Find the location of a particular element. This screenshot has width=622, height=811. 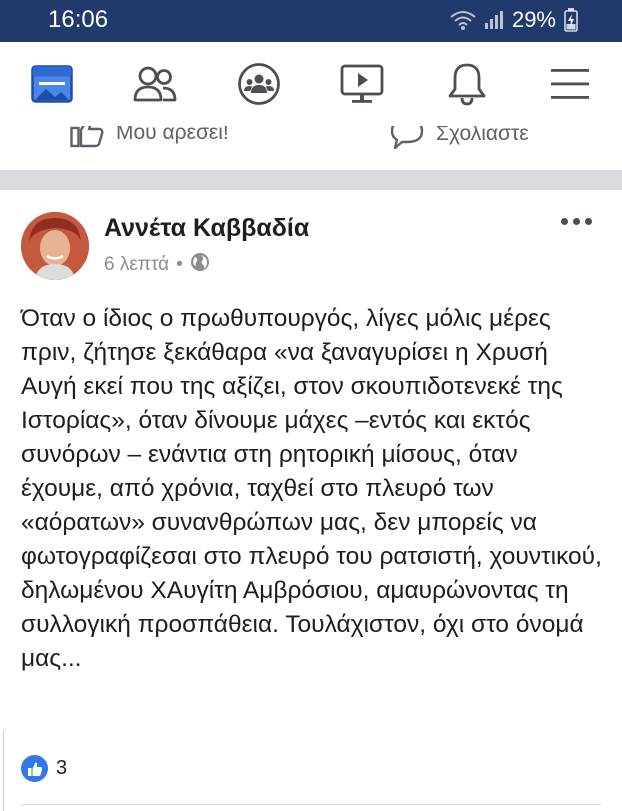

bell-icon is located at coordinates (467, 84).